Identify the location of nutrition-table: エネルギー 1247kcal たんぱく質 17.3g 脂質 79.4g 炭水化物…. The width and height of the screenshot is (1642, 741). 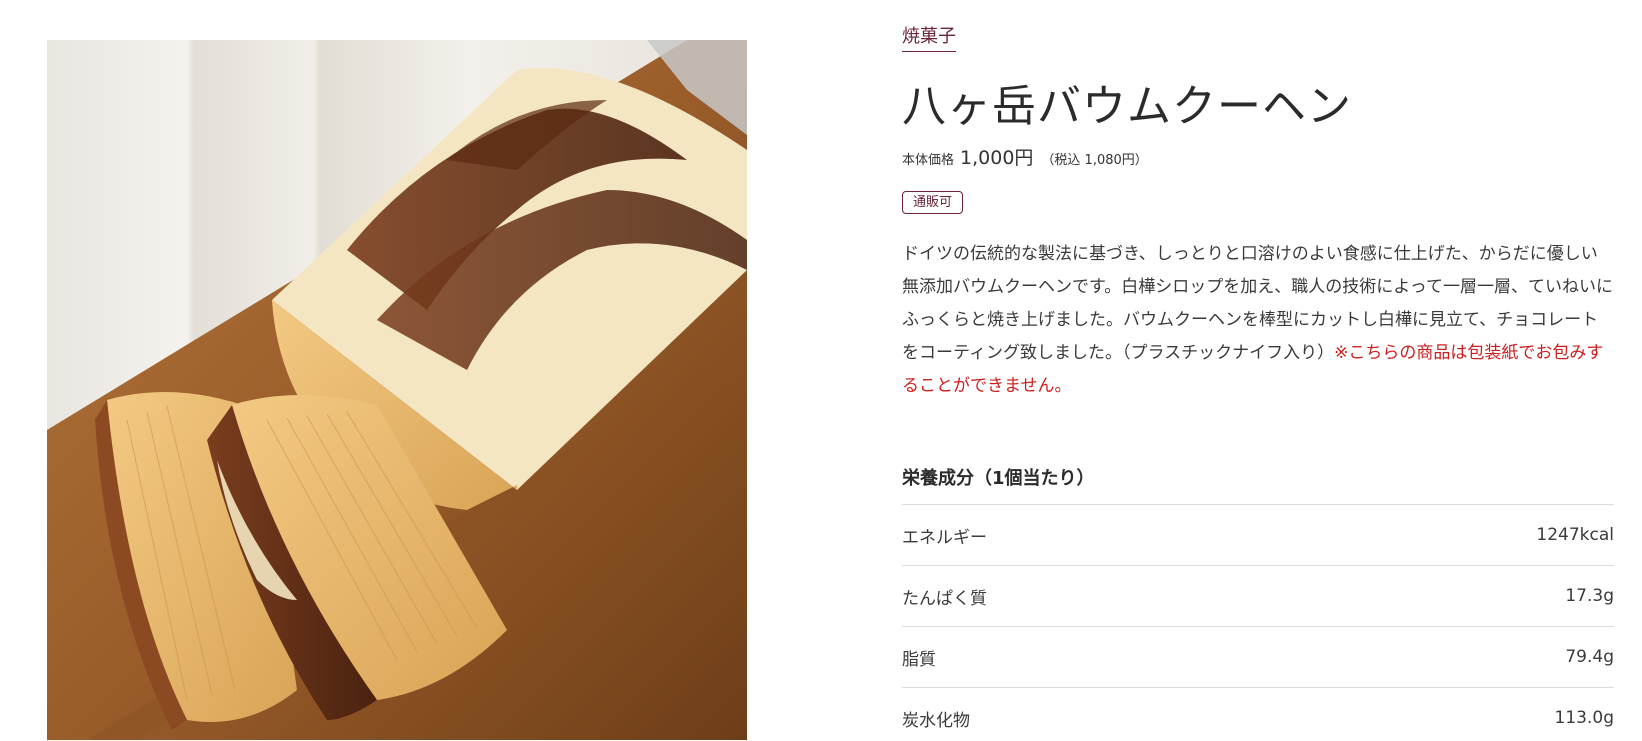
(1258, 622).